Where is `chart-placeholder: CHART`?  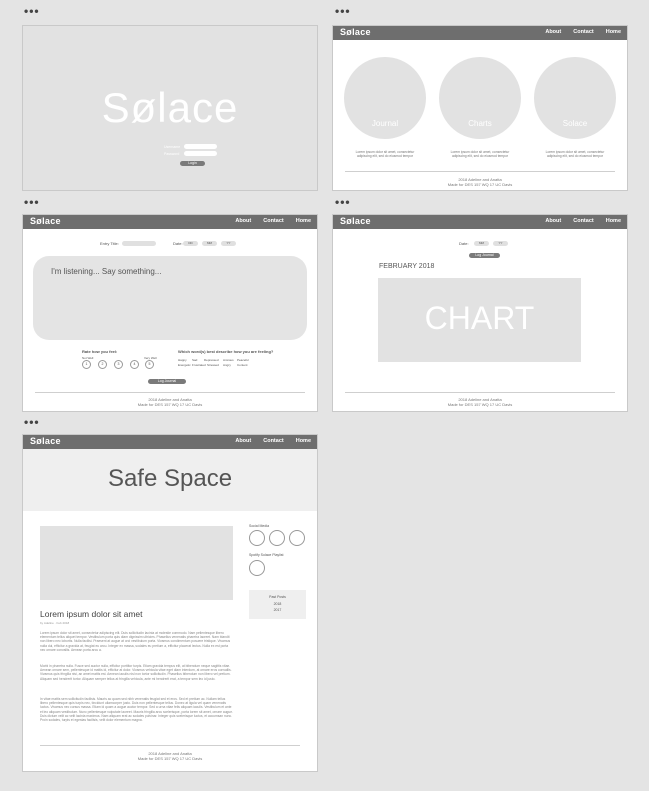
chart-placeholder: CHART is located at coordinates (479, 320).